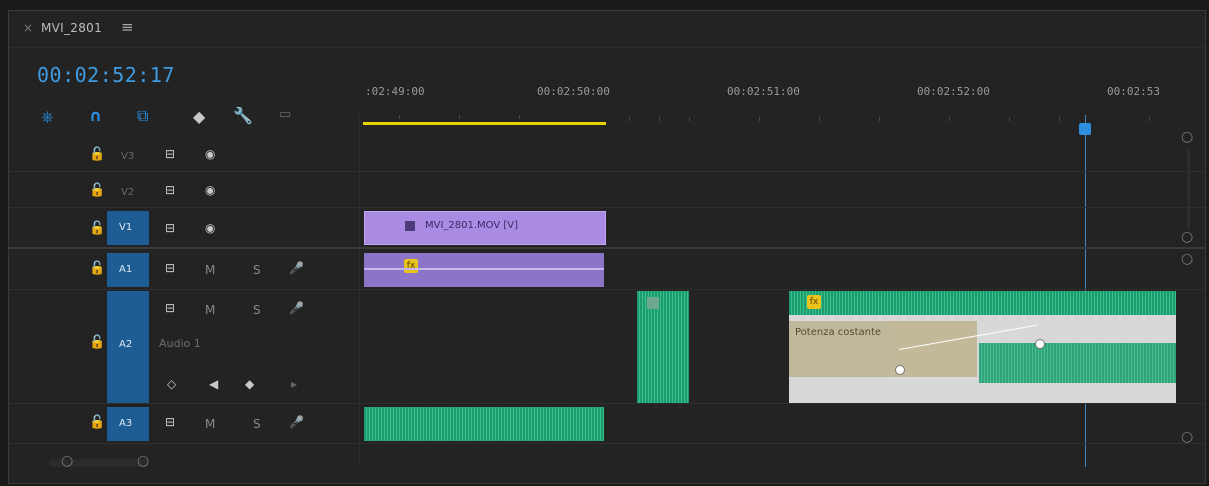 Image resolution: width=1209 pixels, height=486 pixels. What do you see at coordinates (607, 29) in the screenshot?
I see `sequence-tab-bar: × MVI_2801 ≡` at bounding box center [607, 29].